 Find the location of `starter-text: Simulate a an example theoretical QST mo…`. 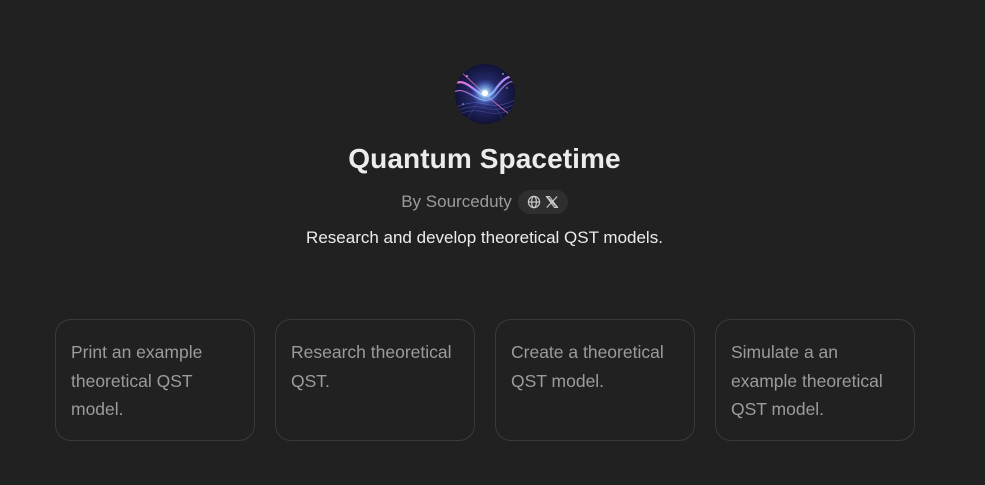

starter-text: Simulate a an example theoretical QST mo… is located at coordinates (807, 380).